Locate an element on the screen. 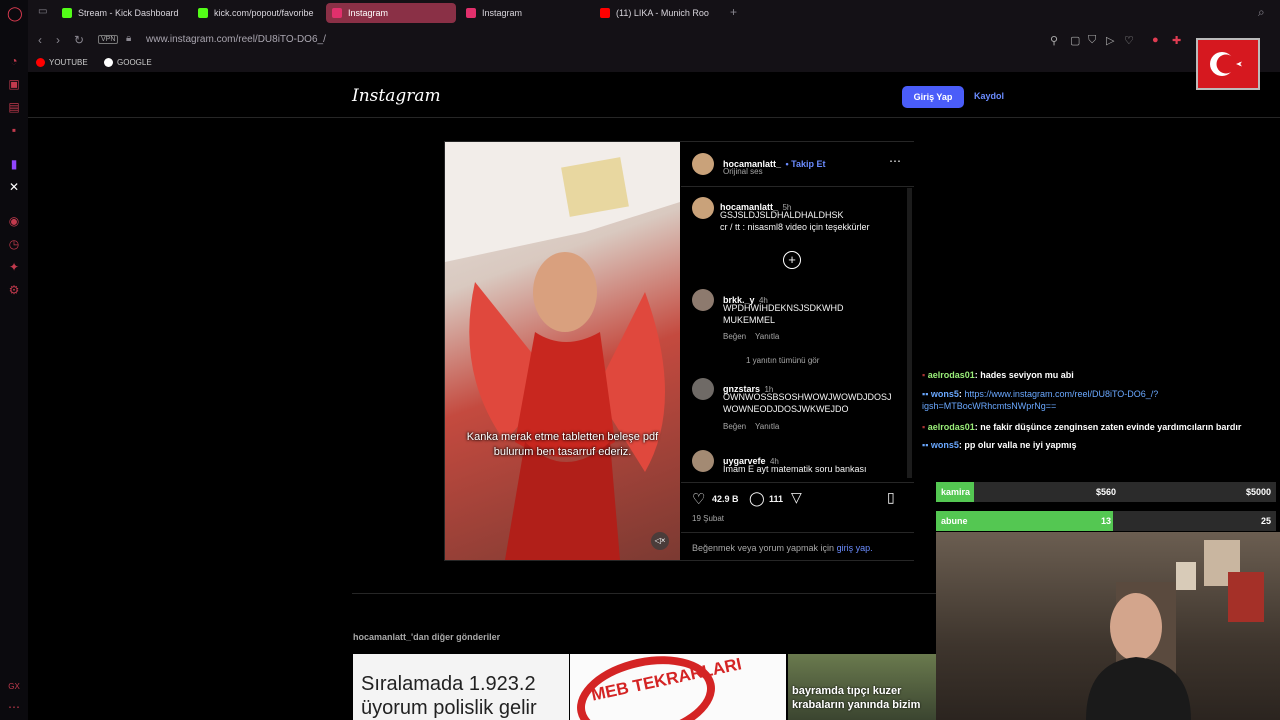 The height and width of the screenshot is (720, 1280). share-send-icon: ▽ is located at coordinates (796, 497).